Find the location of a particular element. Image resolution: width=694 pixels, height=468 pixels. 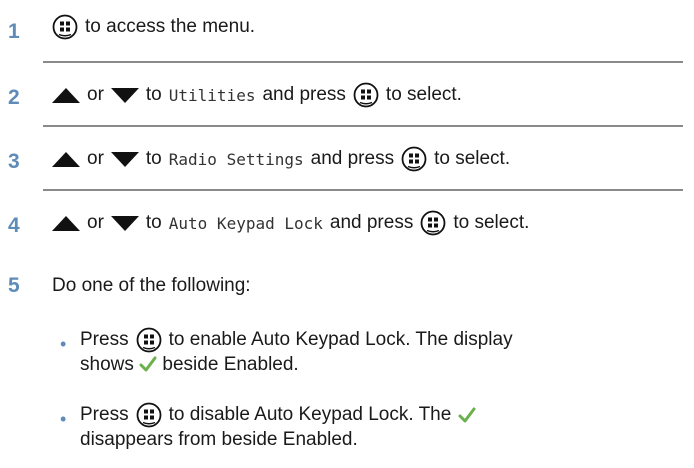

step-number: 2 is located at coordinates (14, 97).